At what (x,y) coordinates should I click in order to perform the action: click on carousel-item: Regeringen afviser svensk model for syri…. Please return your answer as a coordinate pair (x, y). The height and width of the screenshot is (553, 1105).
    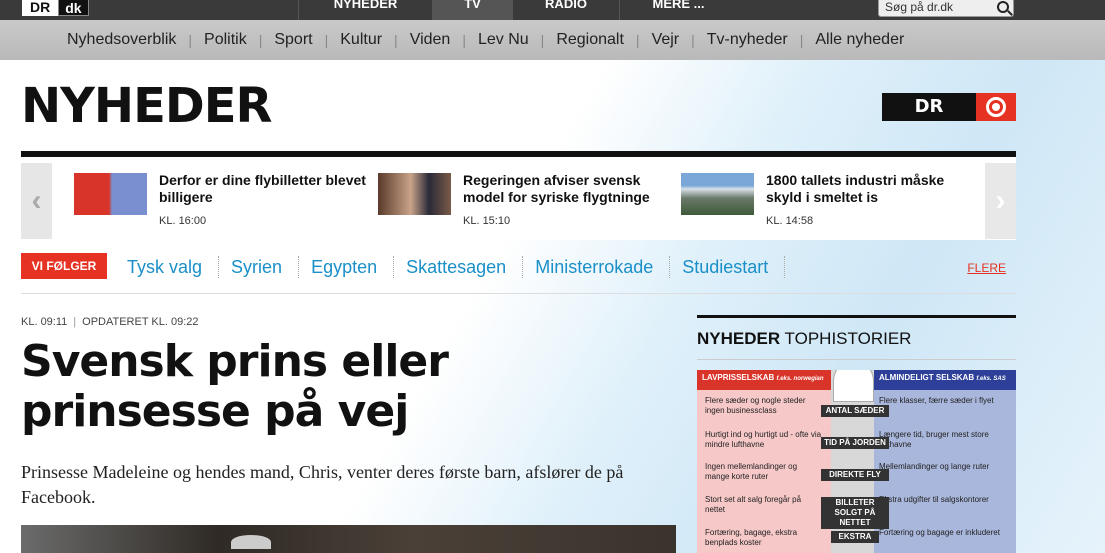
    Looking at the image, I should click on (528, 197).